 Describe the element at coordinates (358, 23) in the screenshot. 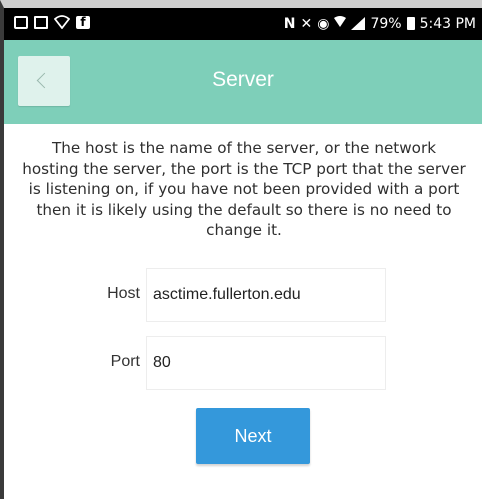

I see `signal-icon` at that location.